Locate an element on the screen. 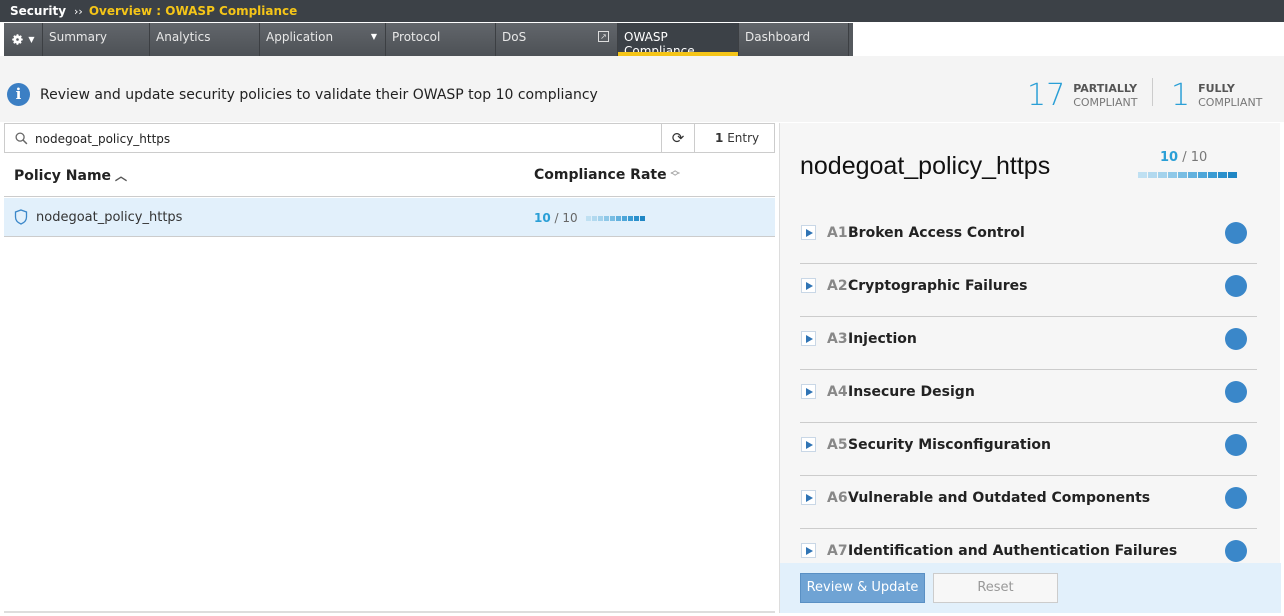 The height and width of the screenshot is (616, 1284). shield-icon is located at coordinates (21, 217).